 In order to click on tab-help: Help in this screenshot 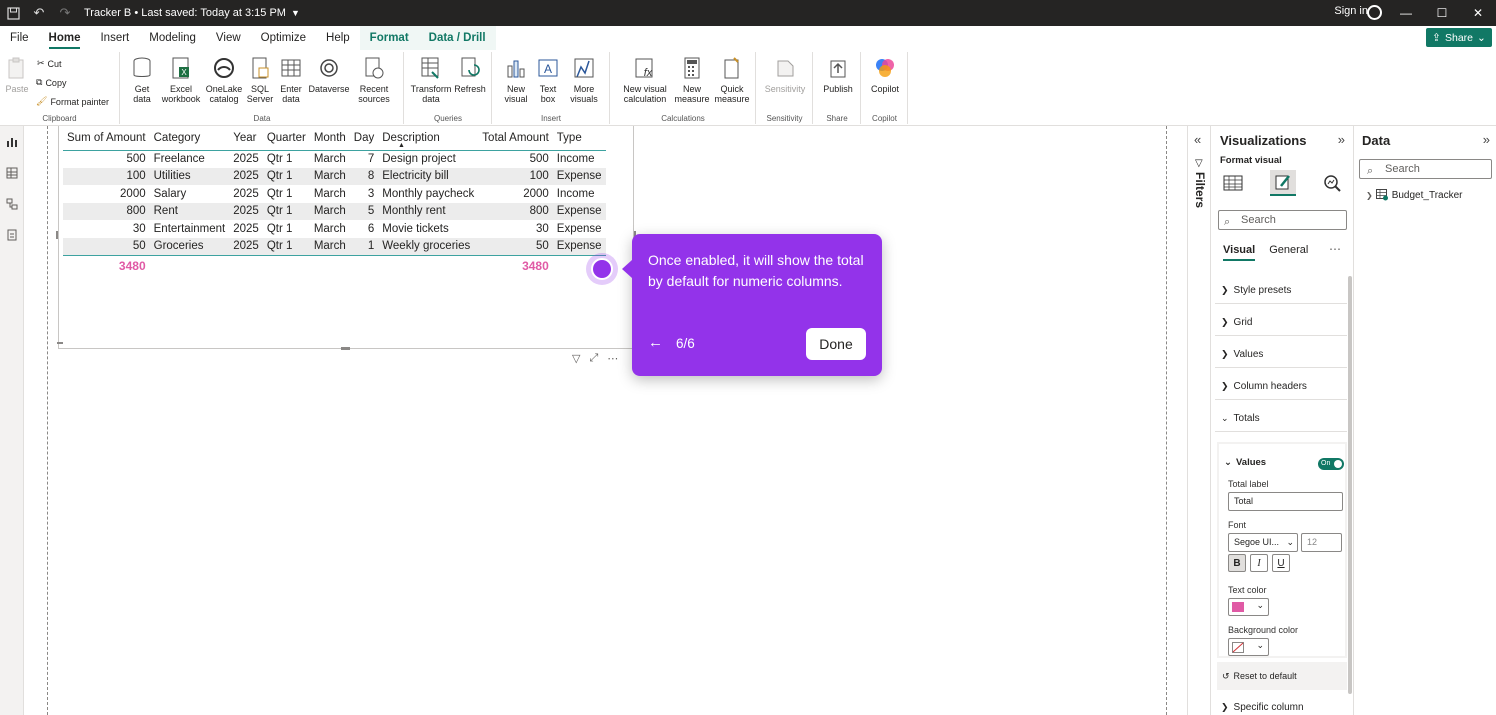, I will do `click(338, 38)`.